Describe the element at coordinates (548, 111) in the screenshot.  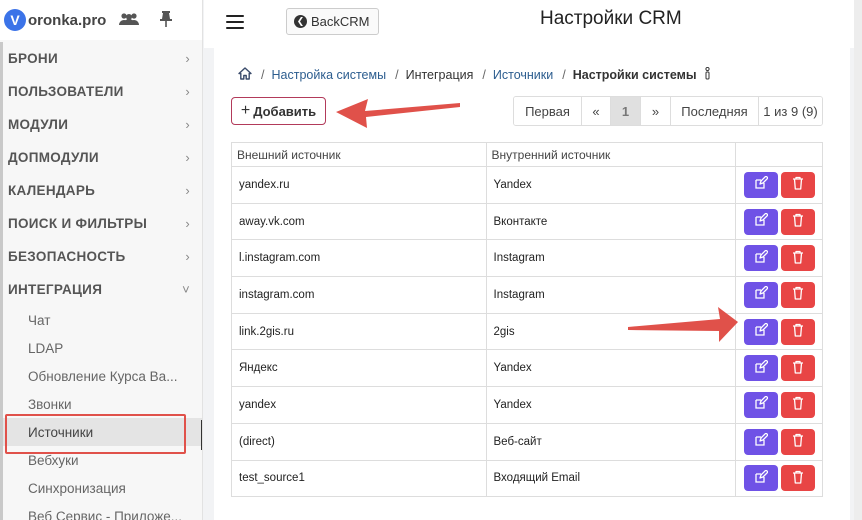
I see `page-first-button: Первая` at that location.